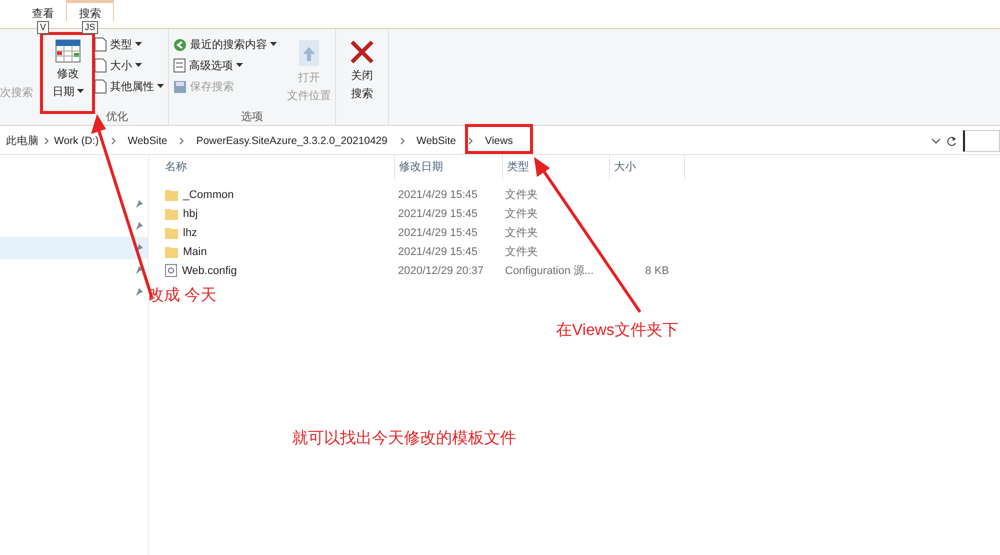  Describe the element at coordinates (76, 141) in the screenshot. I see `breadcrumb-item: Work (D:)` at that location.